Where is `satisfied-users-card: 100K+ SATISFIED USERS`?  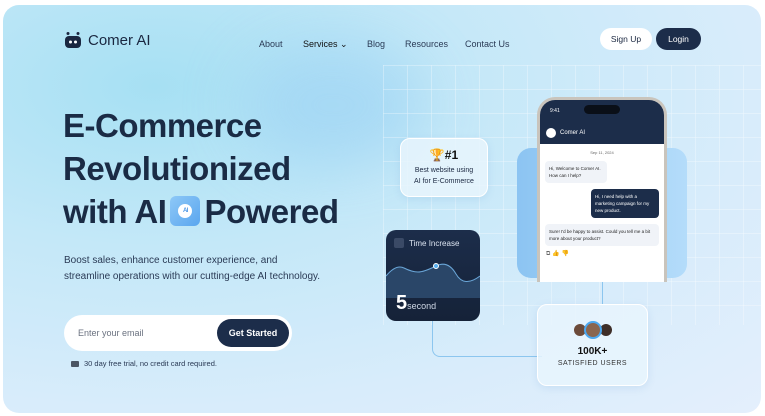
satisfied-users-card: 100K+ SATISFIED USERS is located at coordinates (592, 345).